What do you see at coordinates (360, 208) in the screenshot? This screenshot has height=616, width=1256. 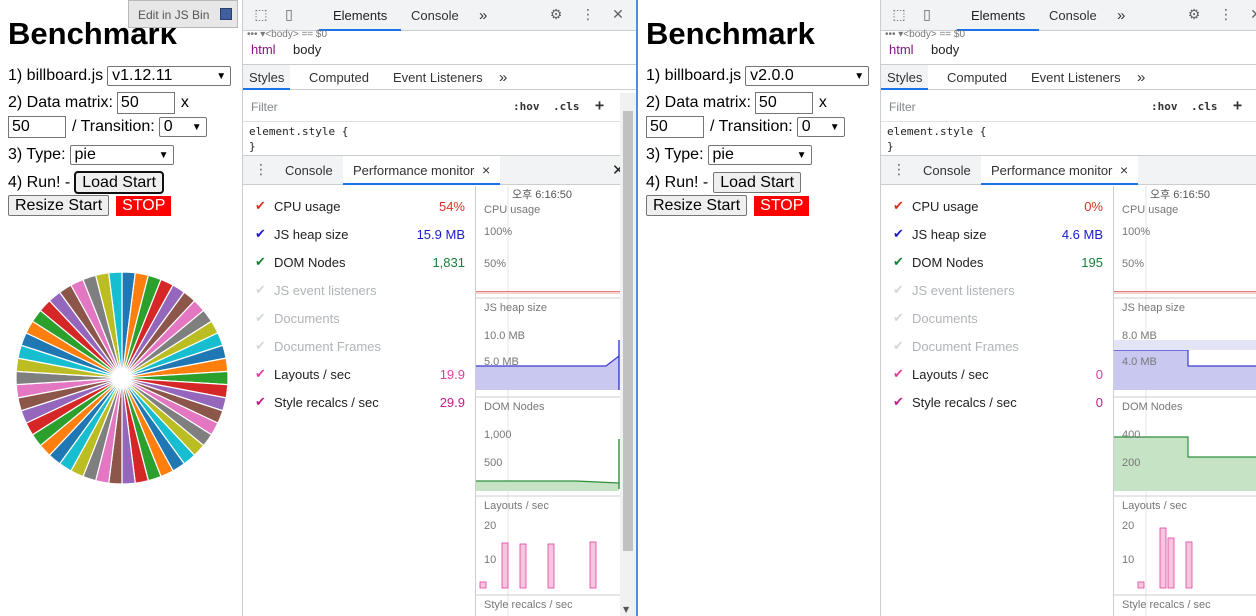 I see `metric-row: ✔ CPU usage 54%` at bounding box center [360, 208].